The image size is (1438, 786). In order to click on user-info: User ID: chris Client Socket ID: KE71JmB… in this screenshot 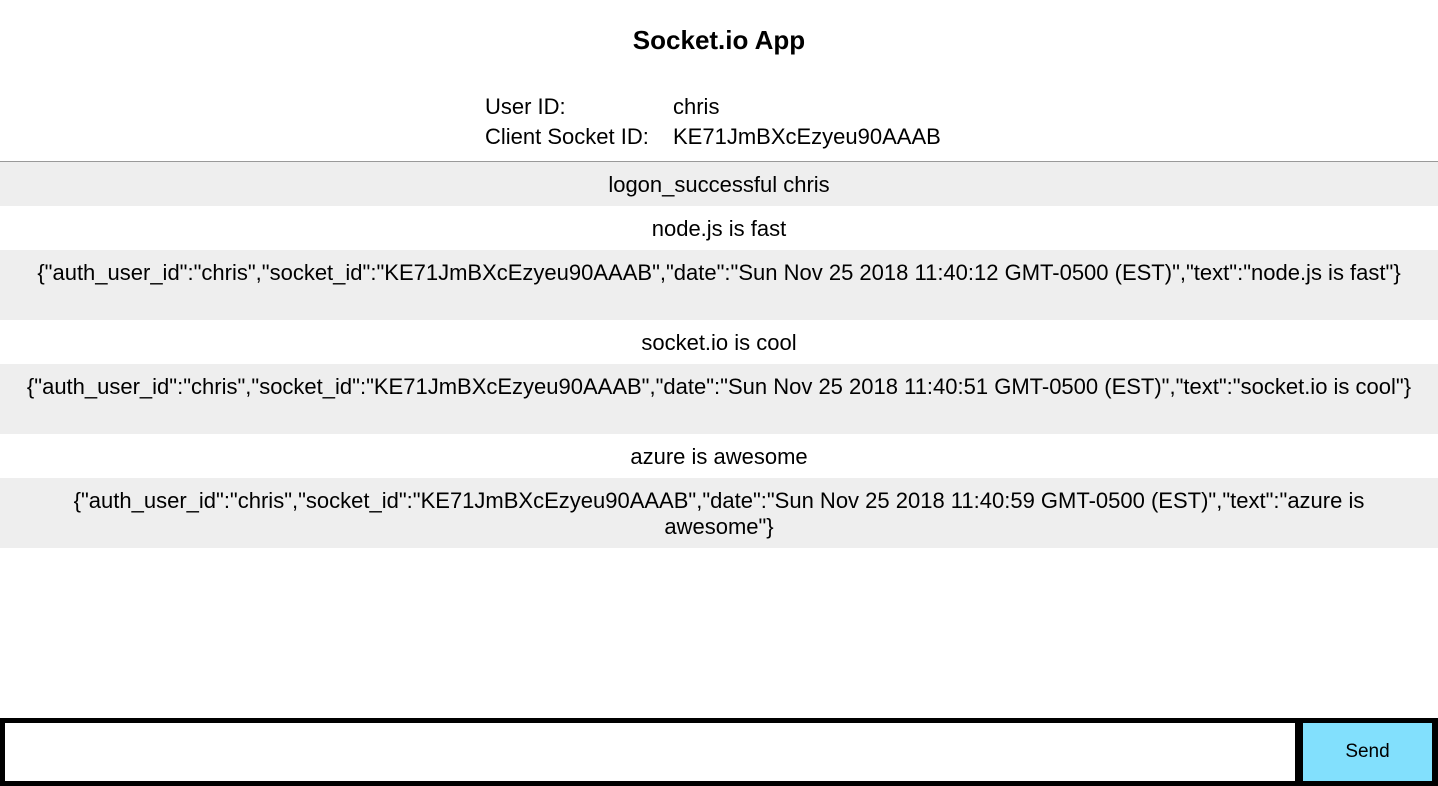, I will do `click(713, 122)`.